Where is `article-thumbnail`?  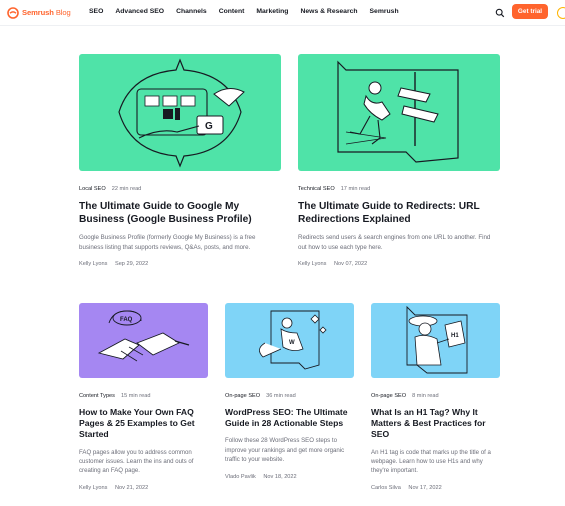
article-thumbnail is located at coordinates (399, 112).